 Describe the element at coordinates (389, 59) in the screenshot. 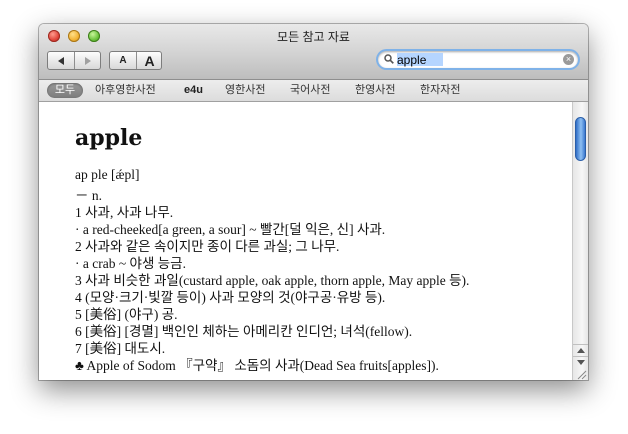

I see `search-icon` at that location.